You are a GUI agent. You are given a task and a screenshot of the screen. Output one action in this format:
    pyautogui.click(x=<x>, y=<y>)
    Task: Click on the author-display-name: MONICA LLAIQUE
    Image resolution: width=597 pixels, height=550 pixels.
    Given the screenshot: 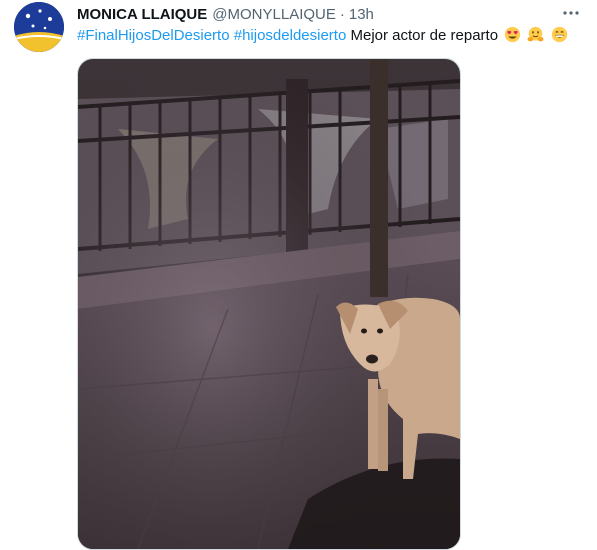 What is the action you would take?
    pyautogui.click(x=142, y=14)
    